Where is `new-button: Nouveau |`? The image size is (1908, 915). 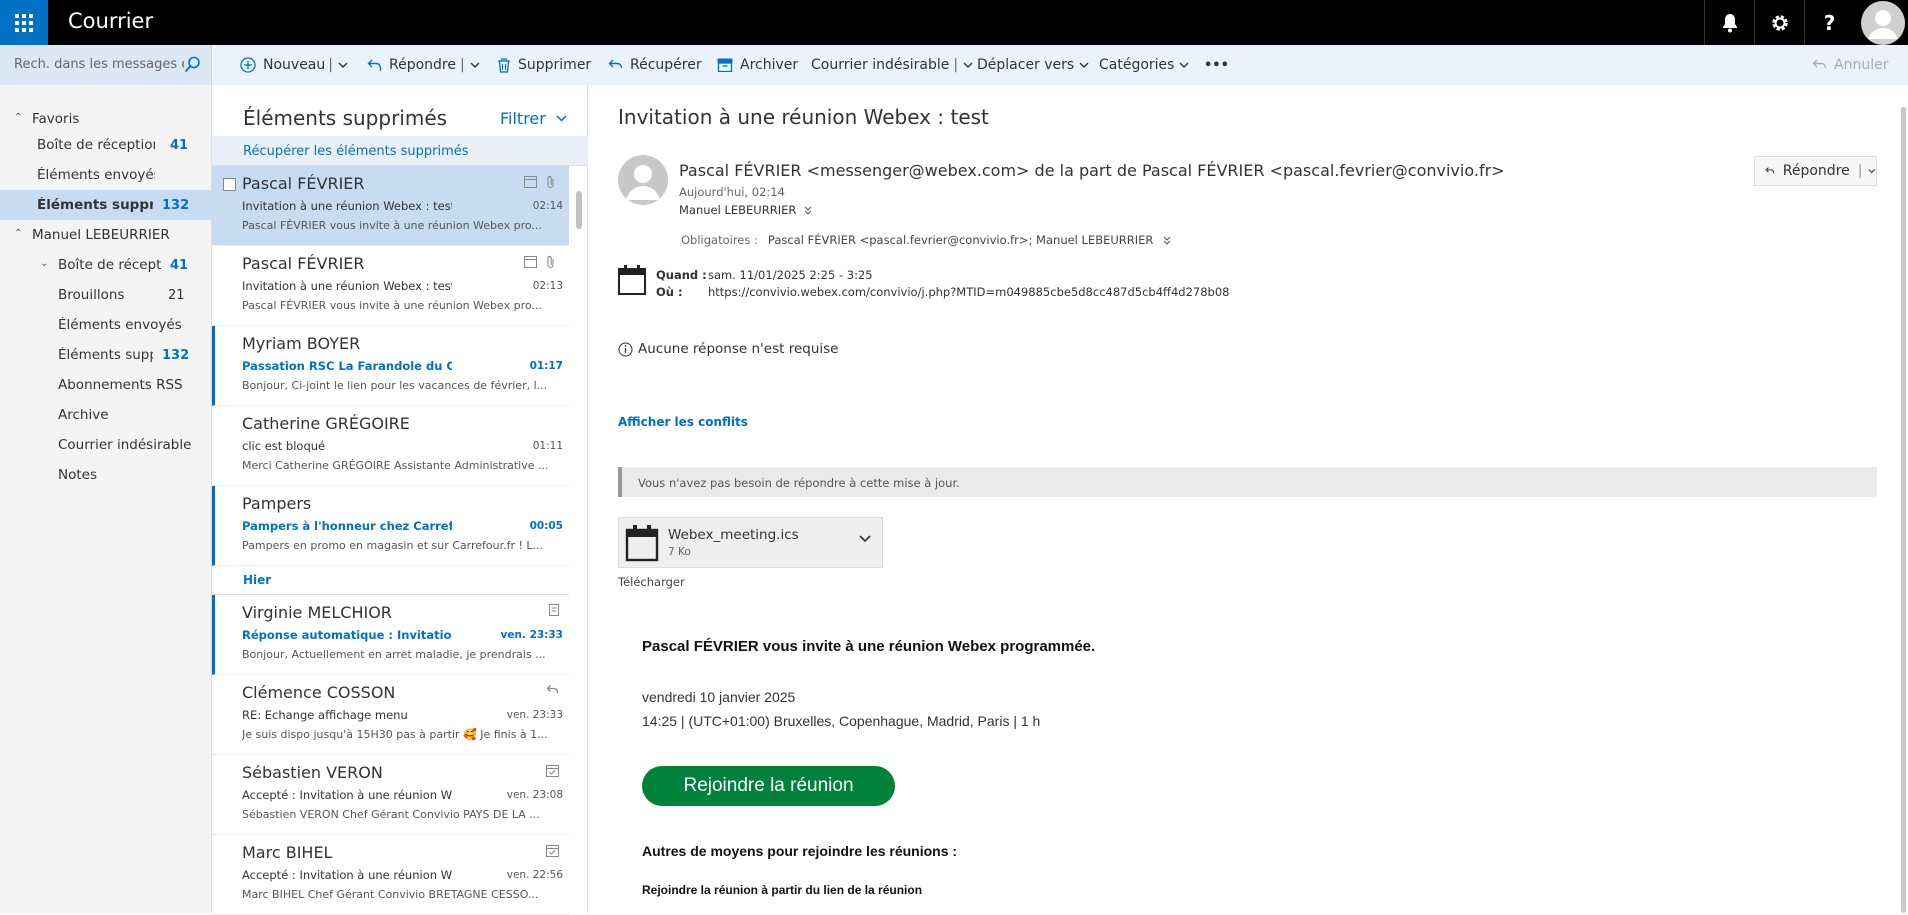
new-button: Nouveau | is located at coordinates (297, 65).